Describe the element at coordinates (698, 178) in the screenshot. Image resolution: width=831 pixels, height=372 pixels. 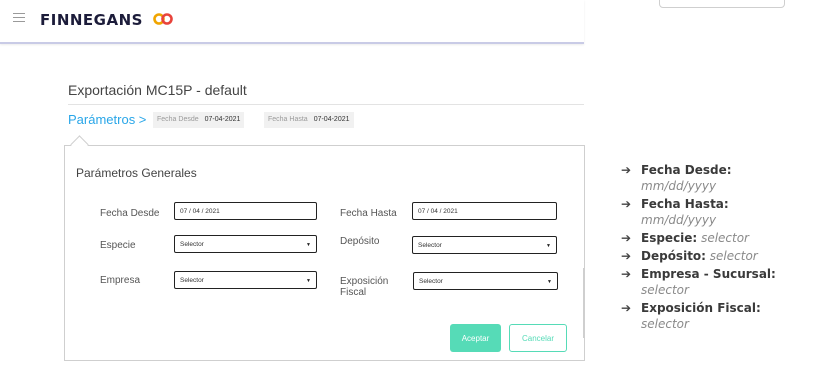
I see `note-item: ➔ Fecha Desde: mm/dd/yyyy` at that location.